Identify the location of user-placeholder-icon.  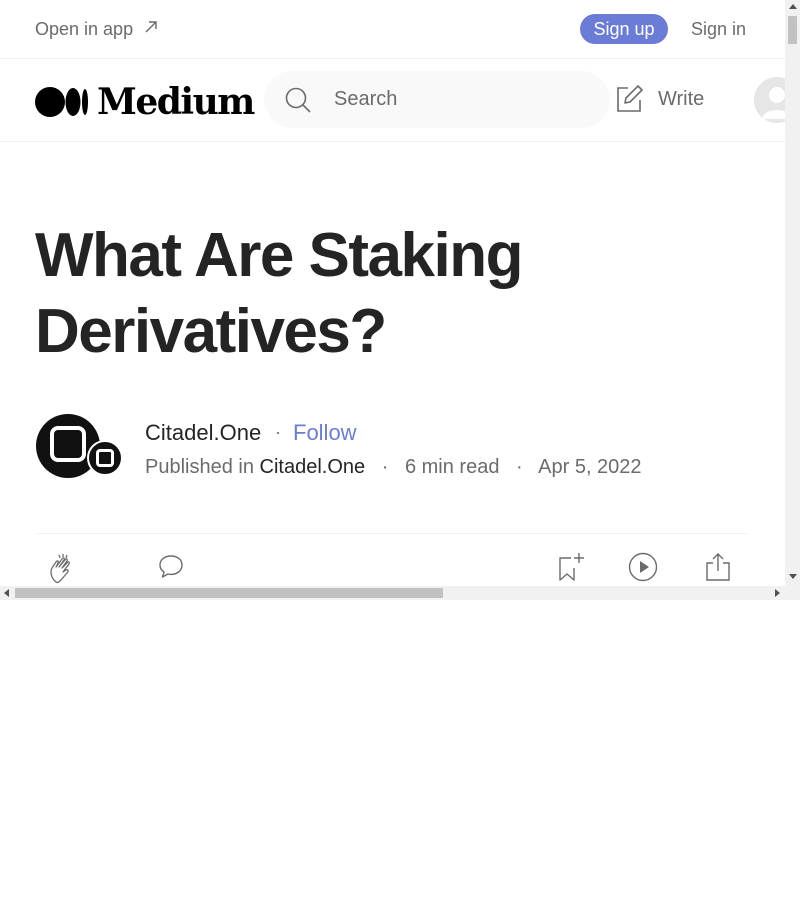
(769, 100).